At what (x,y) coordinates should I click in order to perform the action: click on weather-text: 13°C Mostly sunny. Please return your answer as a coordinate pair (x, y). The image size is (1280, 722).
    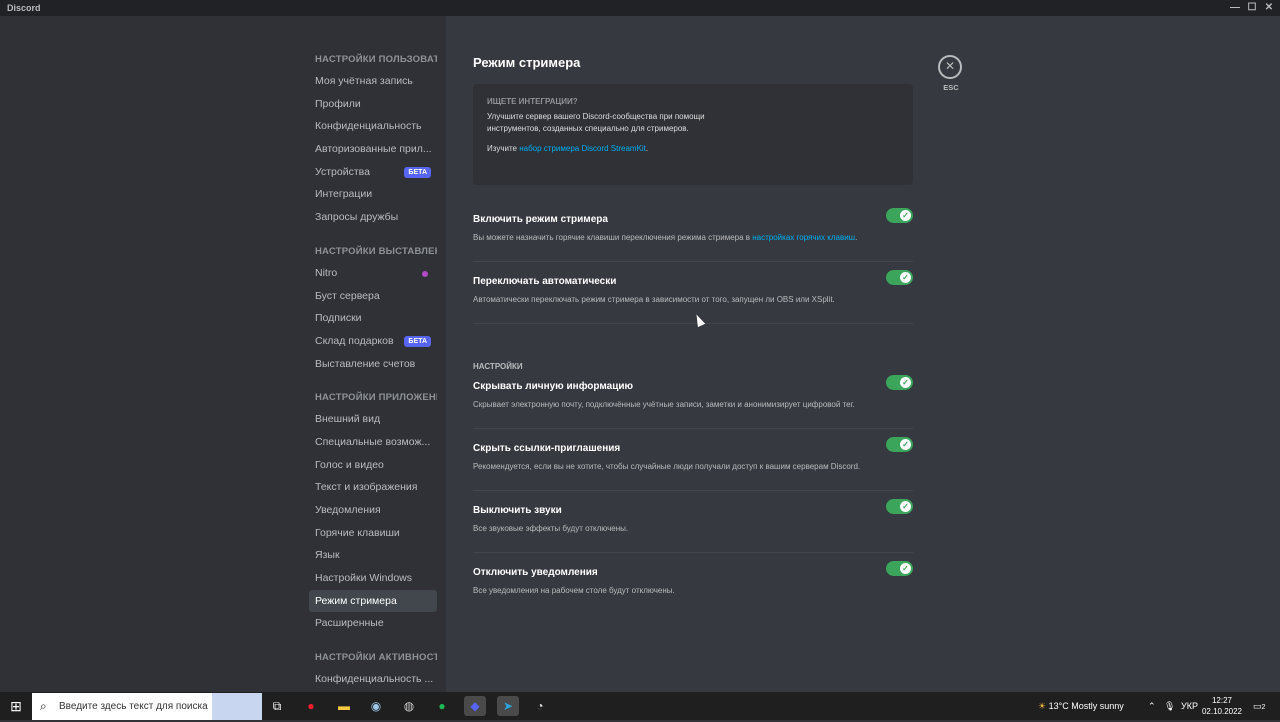
    Looking at the image, I should click on (1086, 706).